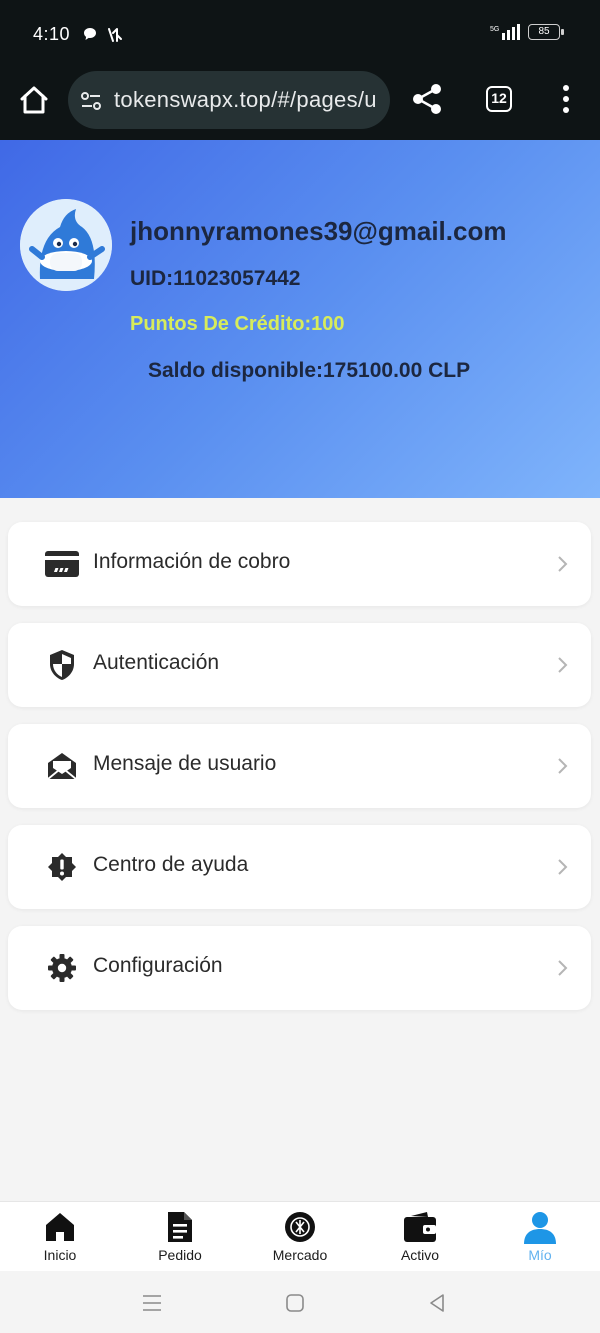 The height and width of the screenshot is (1333, 600). What do you see at coordinates (180, 1255) in the screenshot?
I see `nav-label: Pedido` at bounding box center [180, 1255].